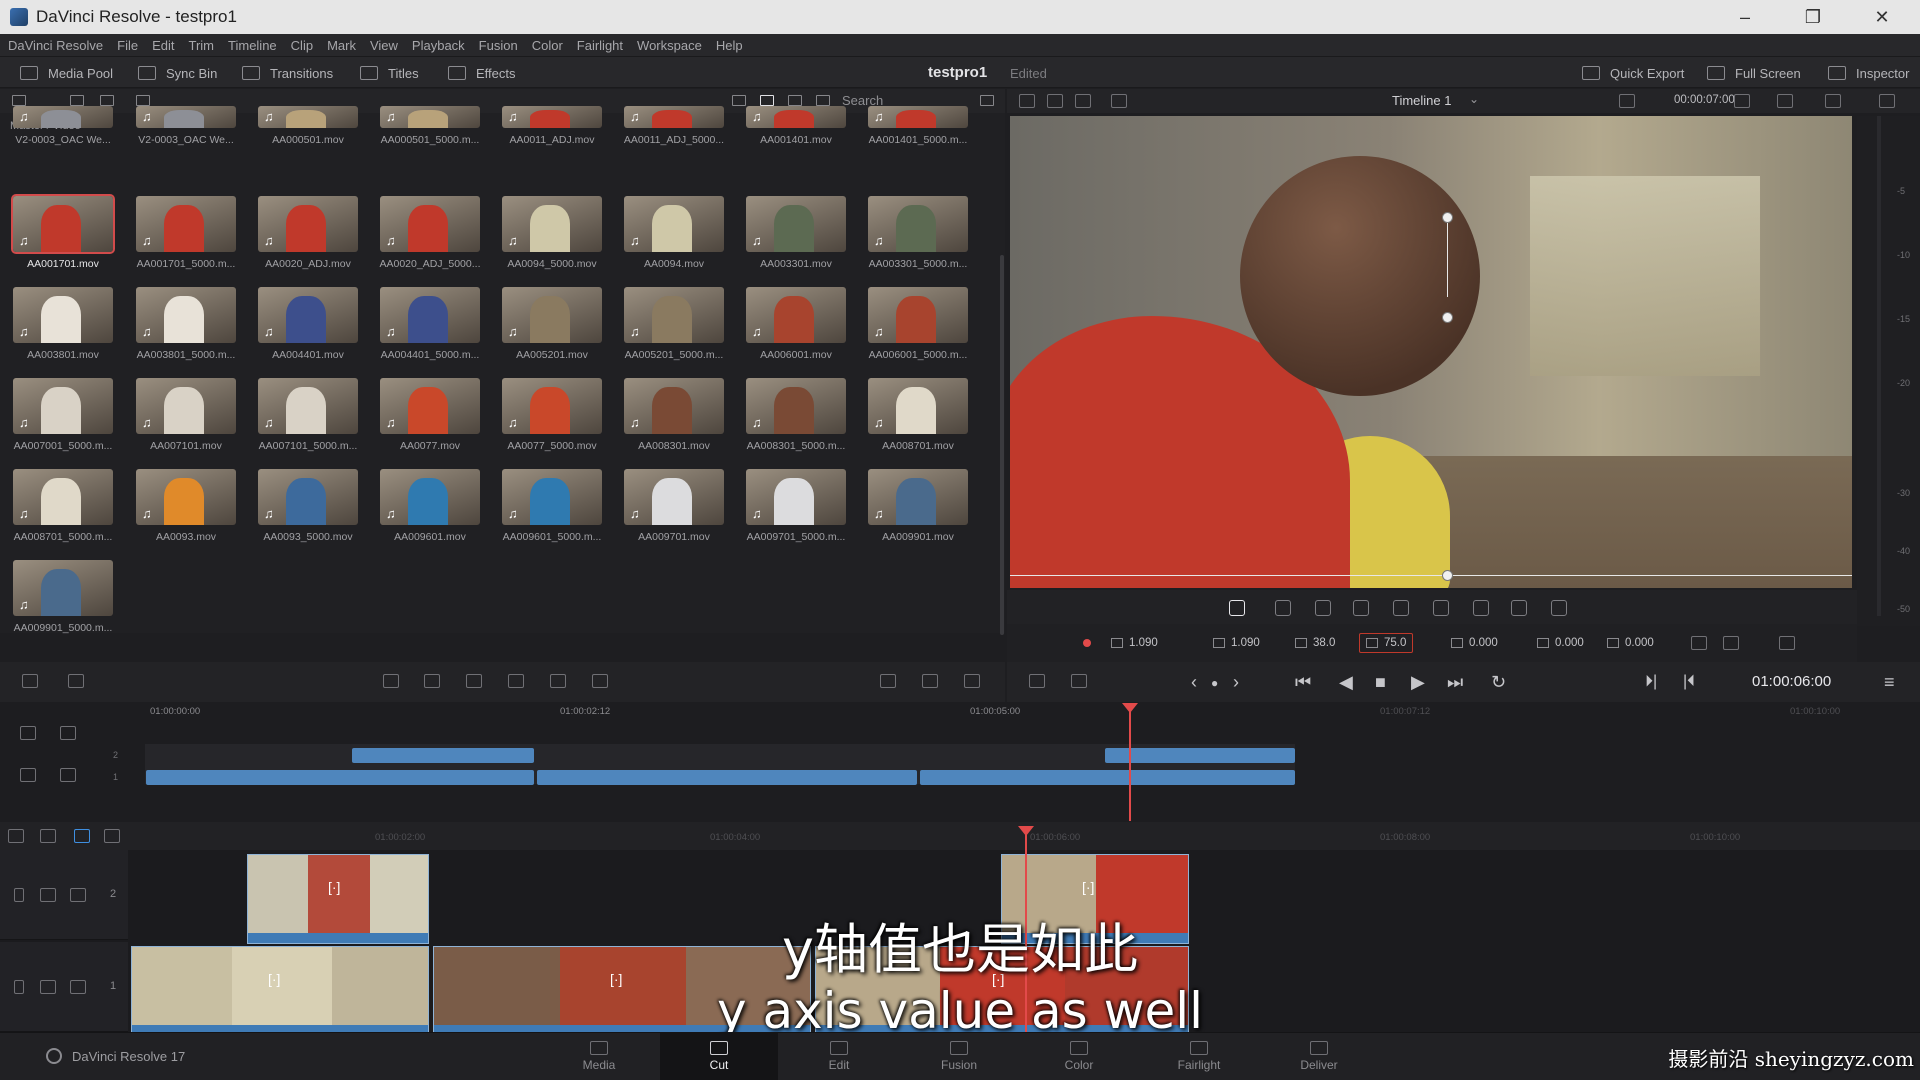  I want to click on media-clip: ♫ AA003801.mov, so click(63, 332).